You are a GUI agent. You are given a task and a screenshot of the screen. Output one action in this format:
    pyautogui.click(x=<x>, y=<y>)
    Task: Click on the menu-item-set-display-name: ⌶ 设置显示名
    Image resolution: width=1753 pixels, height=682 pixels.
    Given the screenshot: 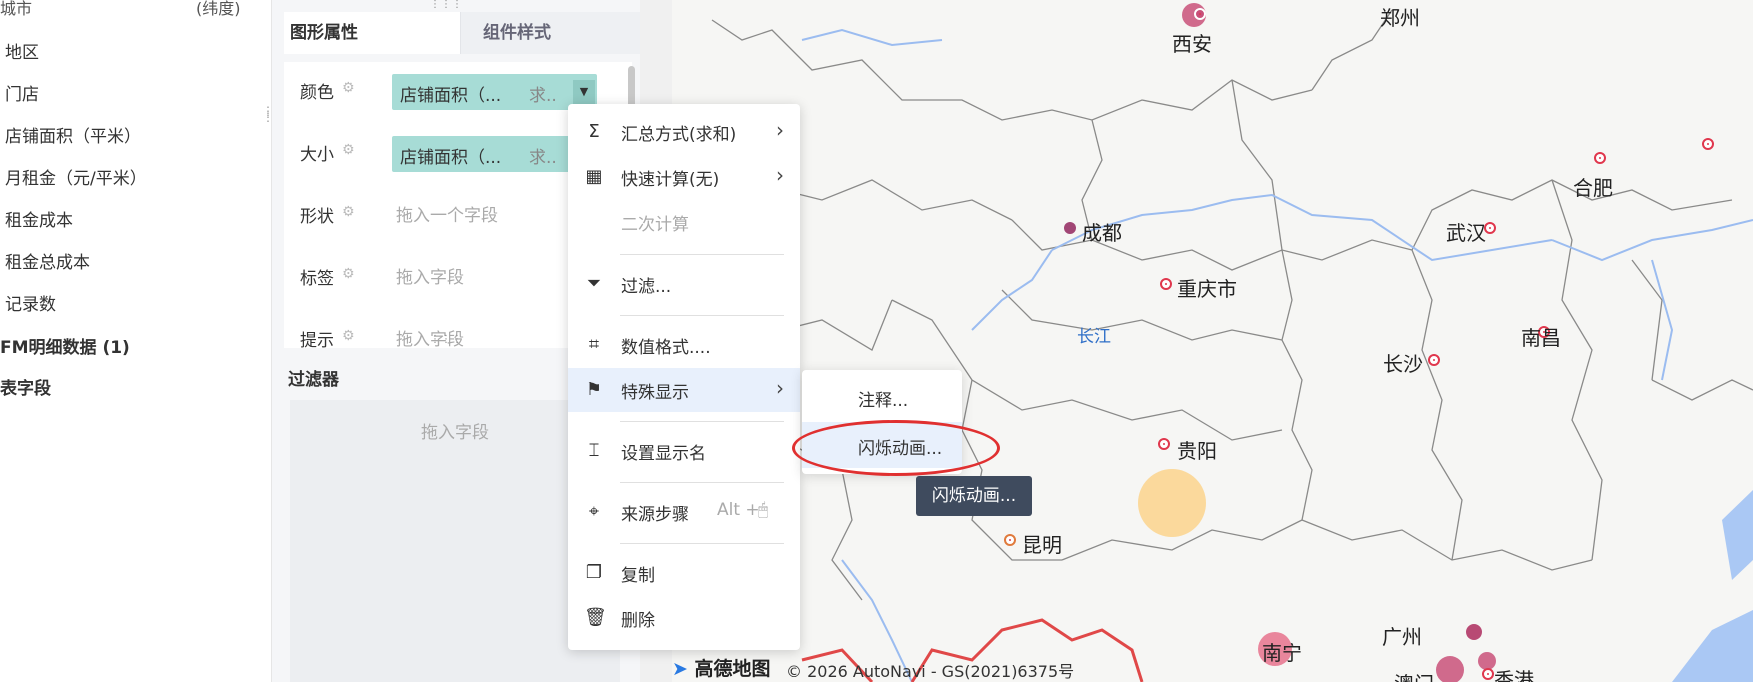 What is the action you would take?
    pyautogui.click(x=684, y=451)
    